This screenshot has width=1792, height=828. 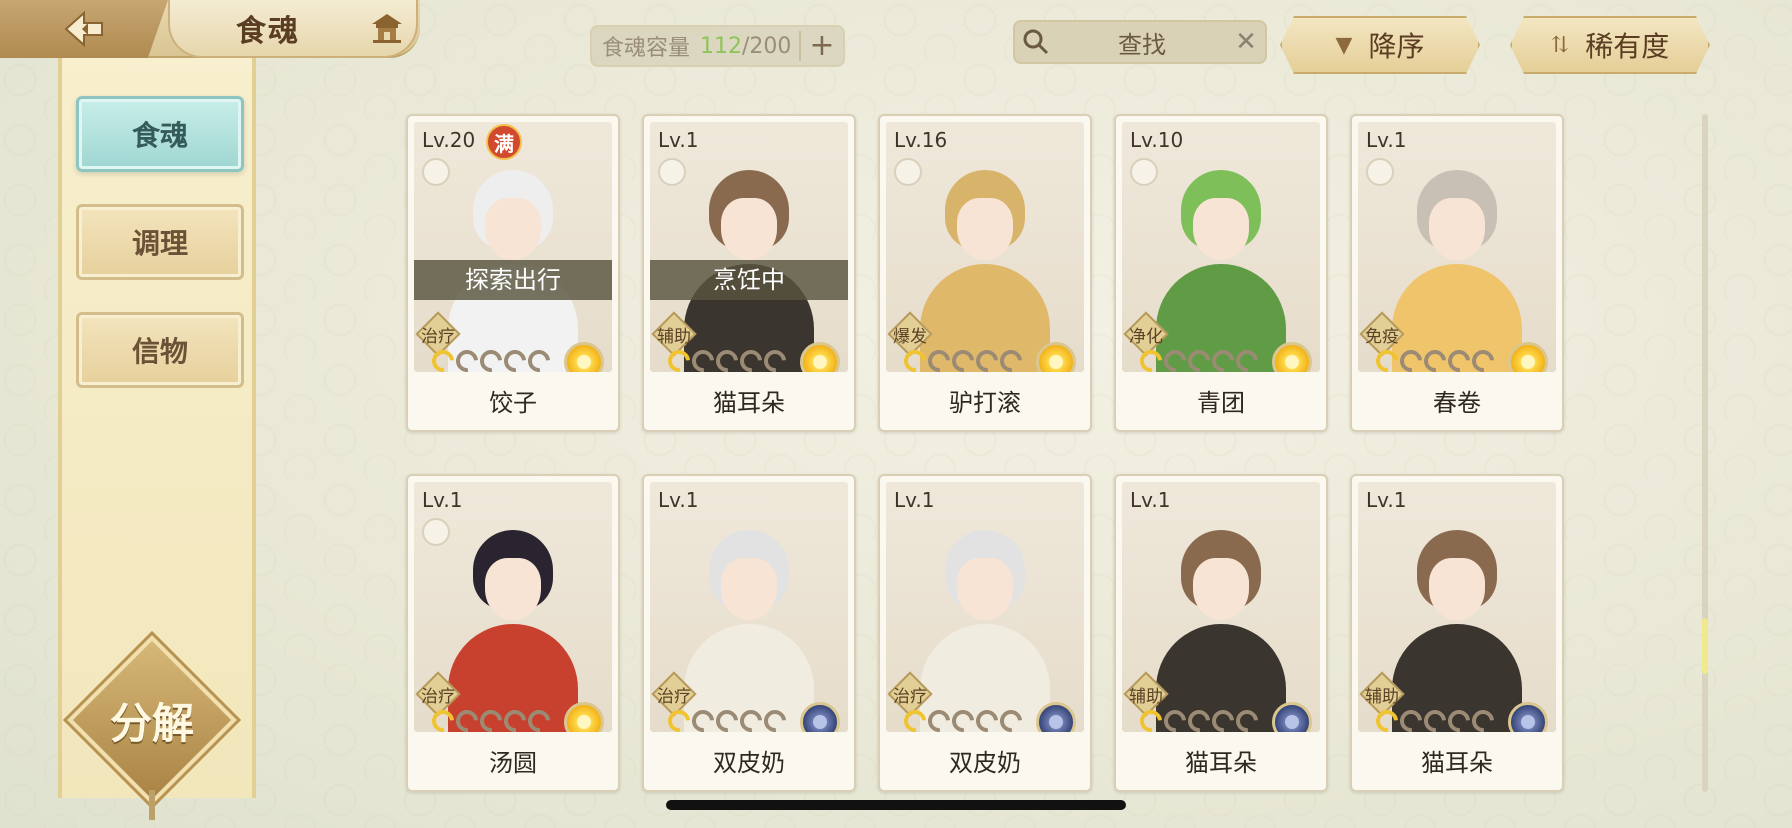 What do you see at coordinates (1560, 45) in the screenshot?
I see `swap-icon: ⇅` at bounding box center [1560, 45].